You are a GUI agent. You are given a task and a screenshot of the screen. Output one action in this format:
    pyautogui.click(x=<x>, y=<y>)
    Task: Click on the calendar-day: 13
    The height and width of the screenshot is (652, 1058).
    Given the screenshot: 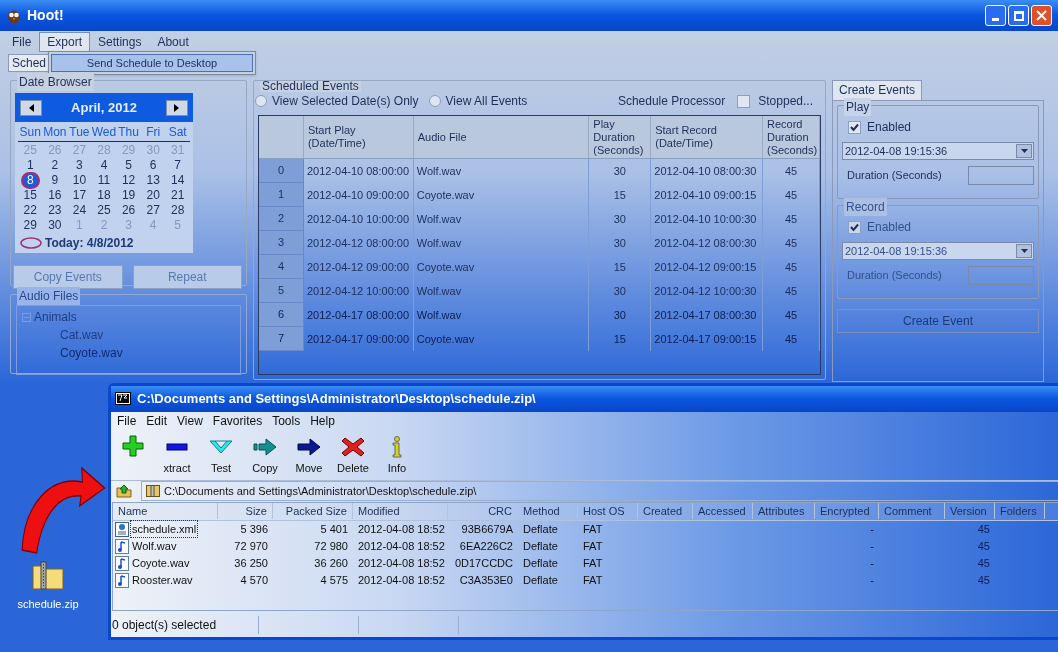 What is the action you would take?
    pyautogui.click(x=153, y=180)
    